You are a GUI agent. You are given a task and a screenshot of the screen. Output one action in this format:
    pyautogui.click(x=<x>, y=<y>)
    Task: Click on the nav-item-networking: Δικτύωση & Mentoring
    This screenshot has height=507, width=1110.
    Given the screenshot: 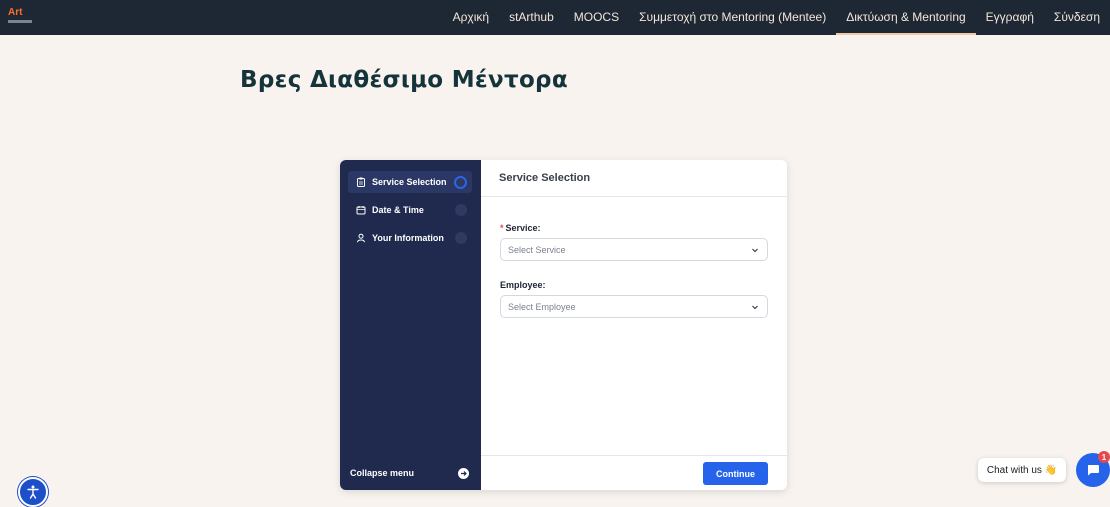 What is the action you would take?
    pyautogui.click(x=906, y=17)
    